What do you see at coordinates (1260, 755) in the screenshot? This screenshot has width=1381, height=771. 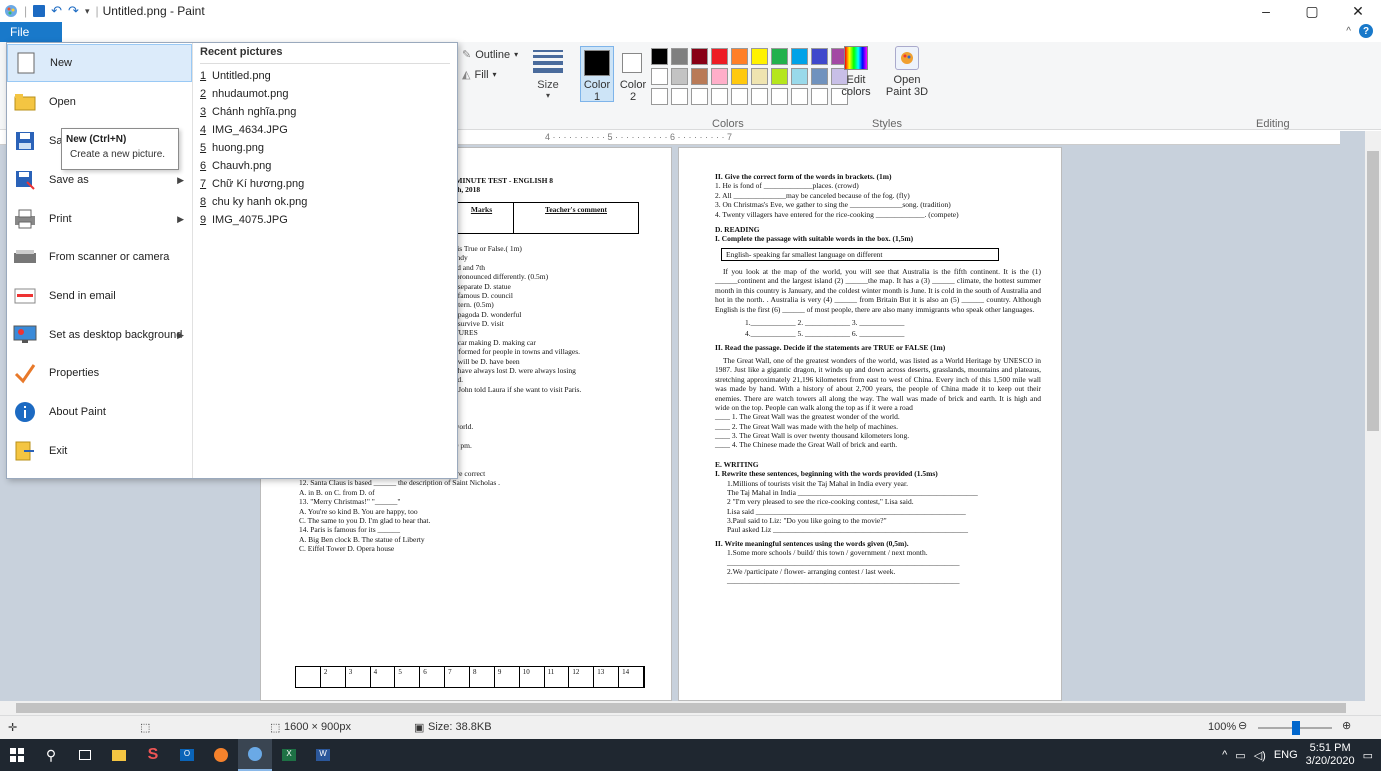 I see `volume-icon: ◁)` at bounding box center [1260, 755].